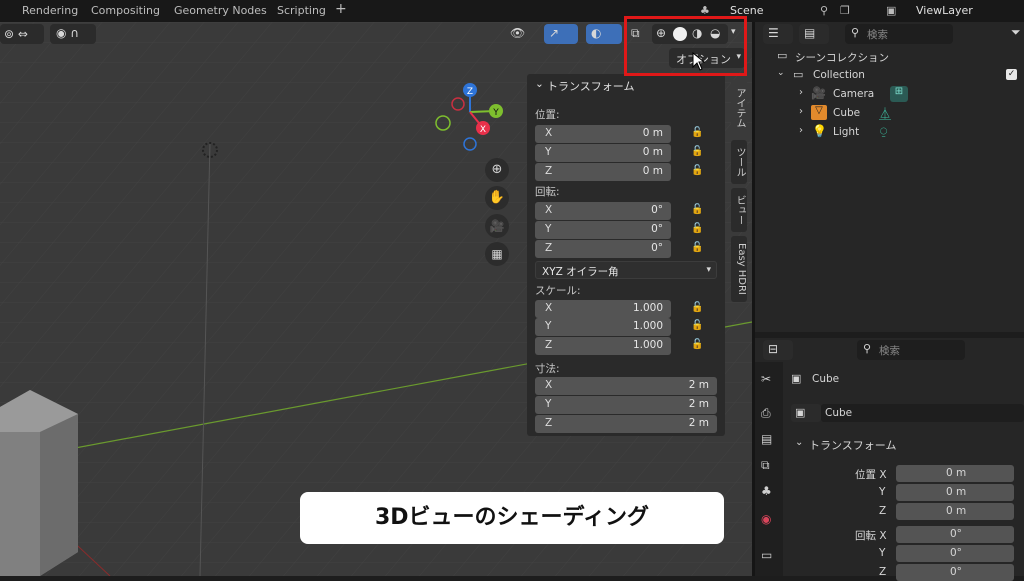  I want to click on display-mode-button: ▤, so click(814, 34).